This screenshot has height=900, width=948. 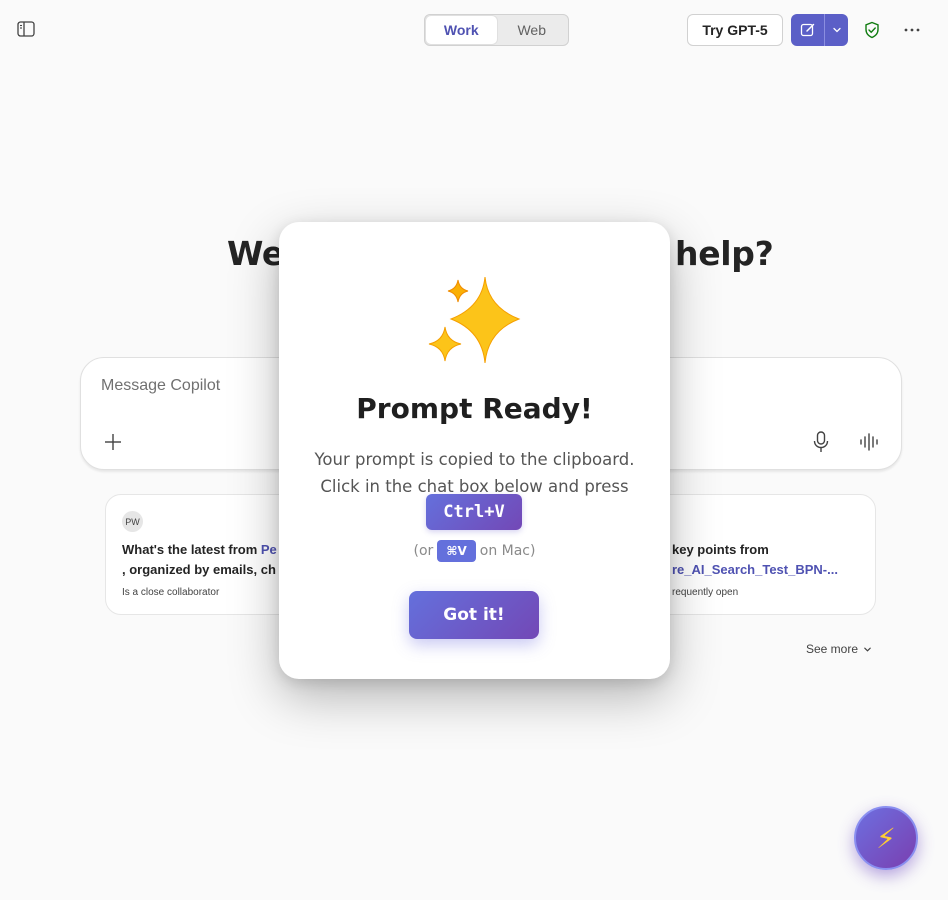 What do you see at coordinates (720, 549) in the screenshot?
I see `suggestion-text-line1: key points from` at bounding box center [720, 549].